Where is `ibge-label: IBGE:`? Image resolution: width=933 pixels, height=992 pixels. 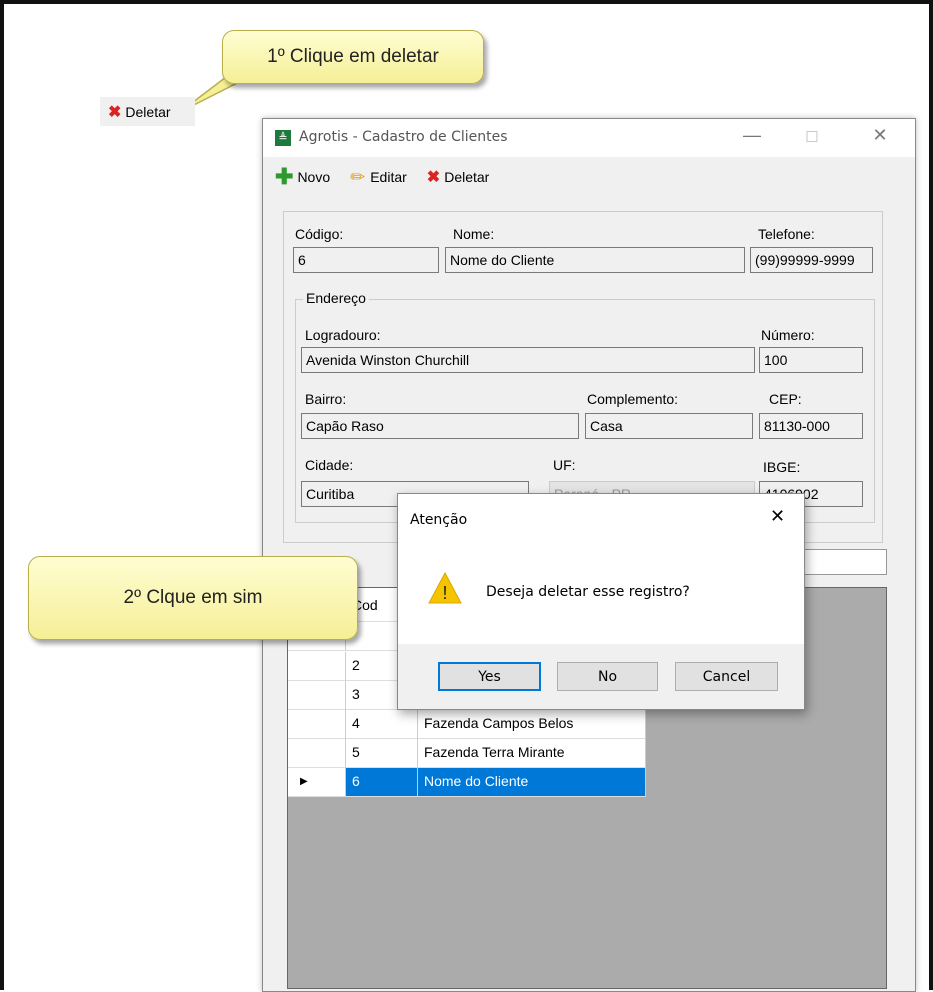 ibge-label: IBGE: is located at coordinates (782, 467).